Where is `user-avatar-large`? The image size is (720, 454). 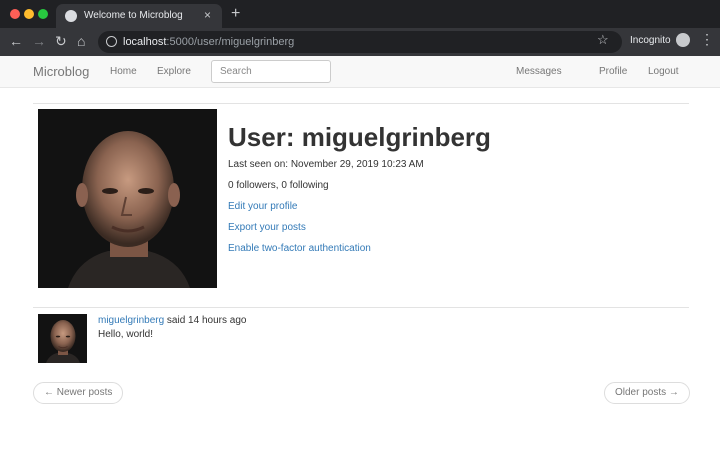 user-avatar-large is located at coordinates (127, 198).